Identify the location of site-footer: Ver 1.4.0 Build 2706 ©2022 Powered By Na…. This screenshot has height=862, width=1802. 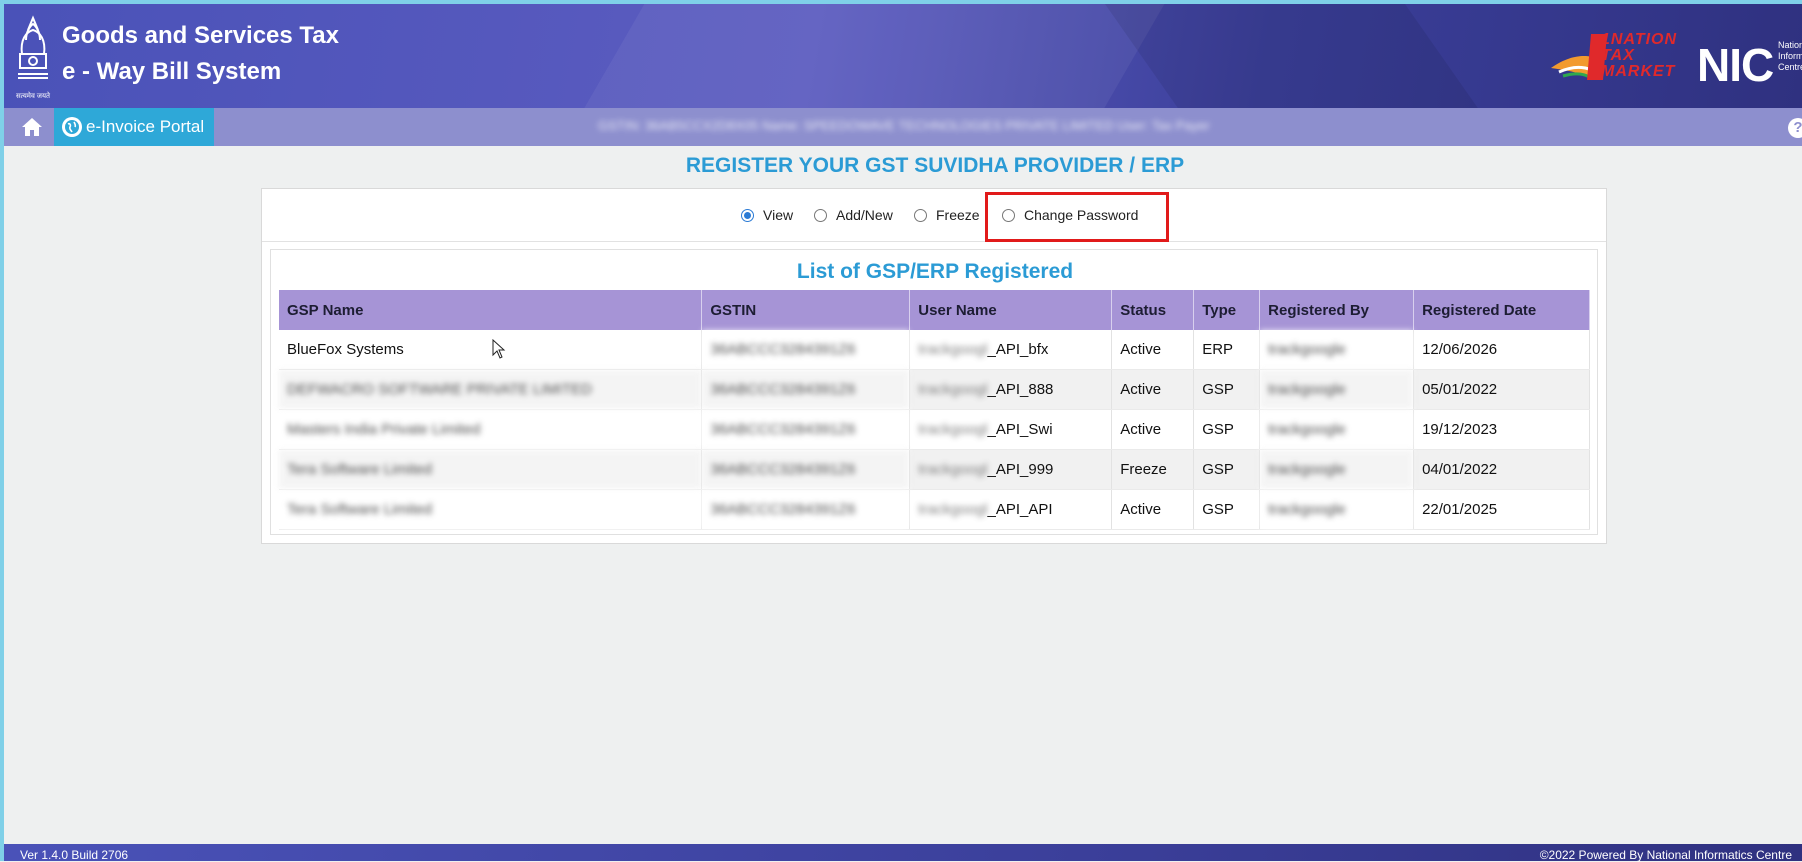
(903, 853).